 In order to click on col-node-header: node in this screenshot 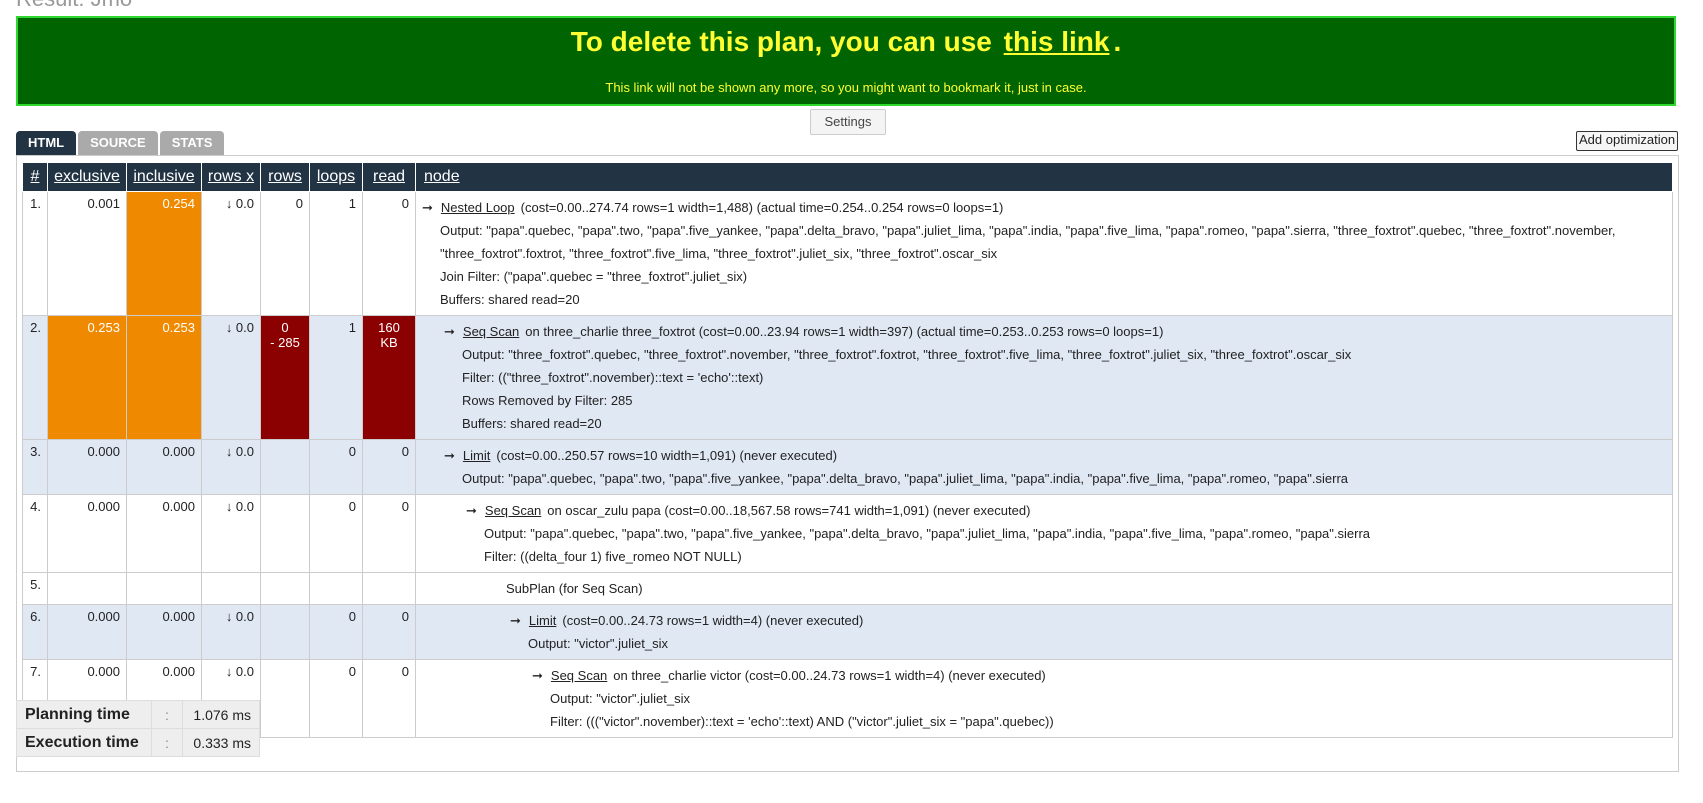, I will do `click(1044, 177)`.